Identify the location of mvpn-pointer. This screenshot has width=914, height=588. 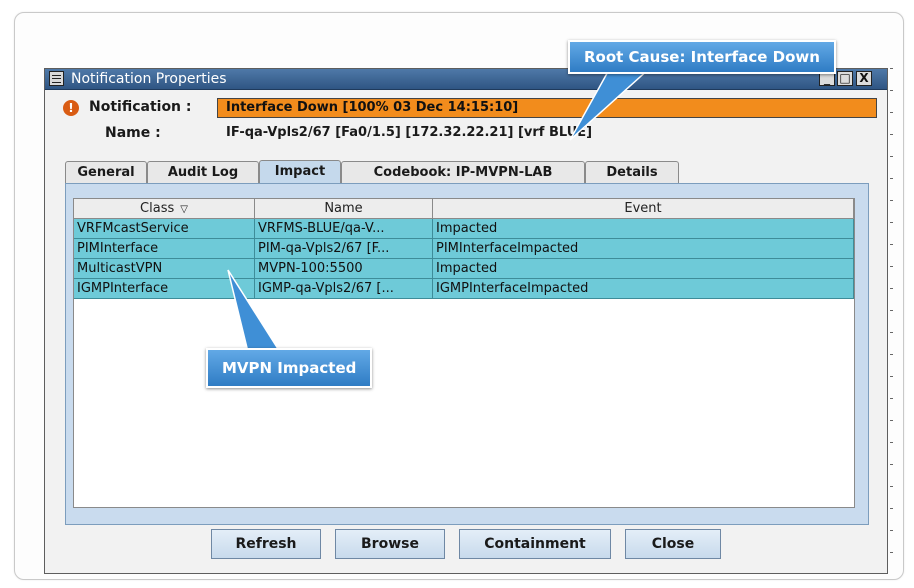
(254, 311).